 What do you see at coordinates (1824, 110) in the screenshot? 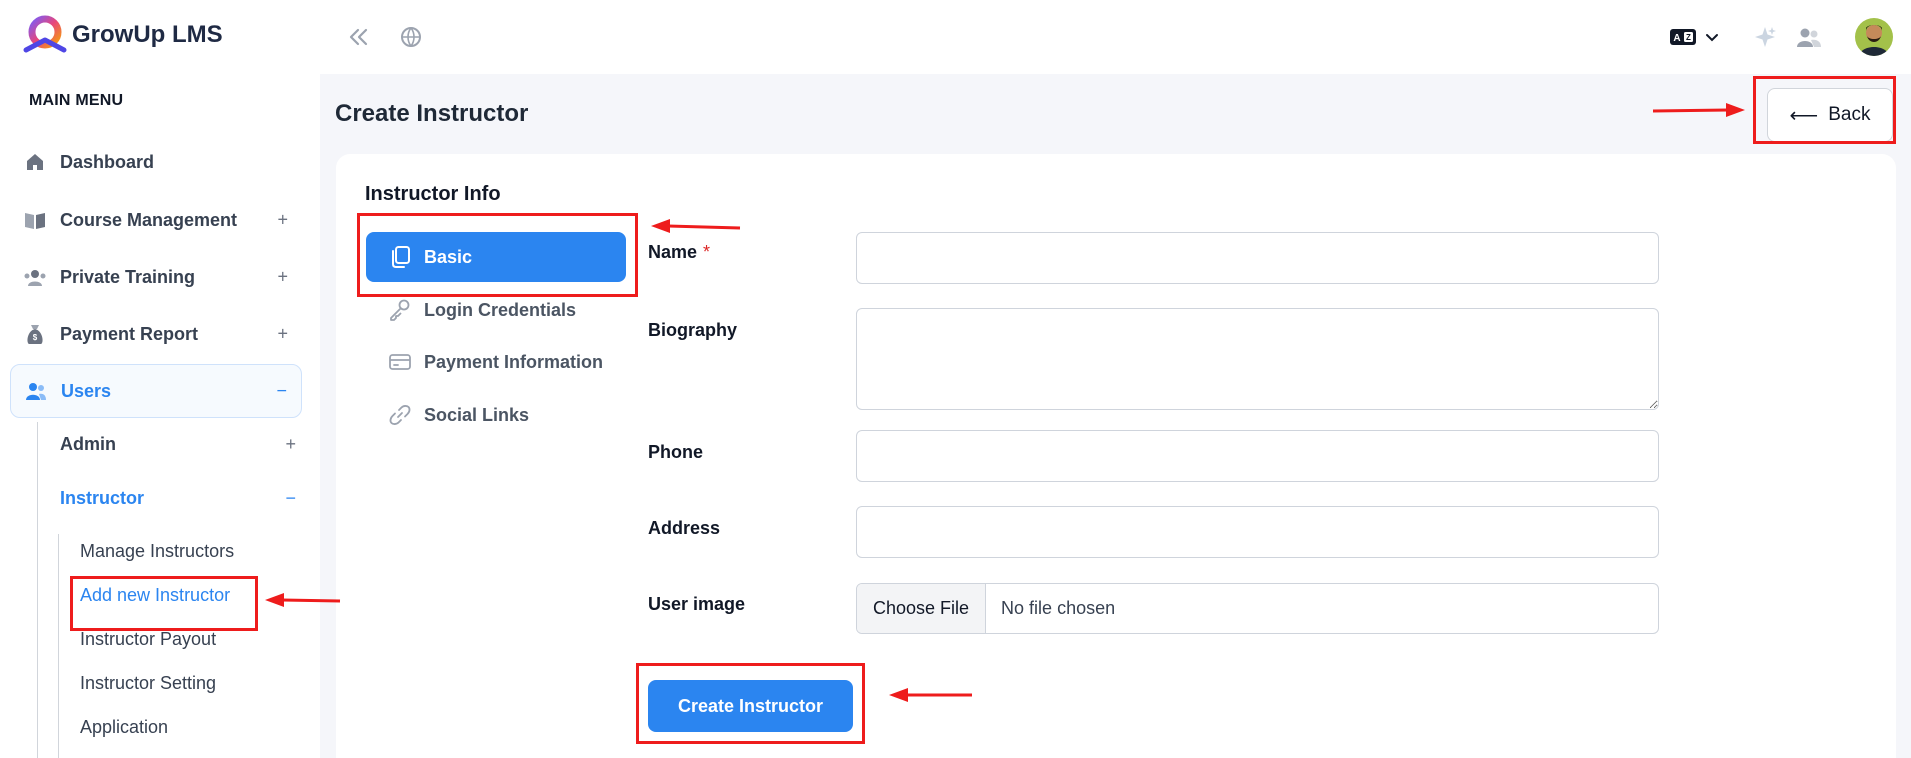
I see `annotation-box-back` at bounding box center [1824, 110].